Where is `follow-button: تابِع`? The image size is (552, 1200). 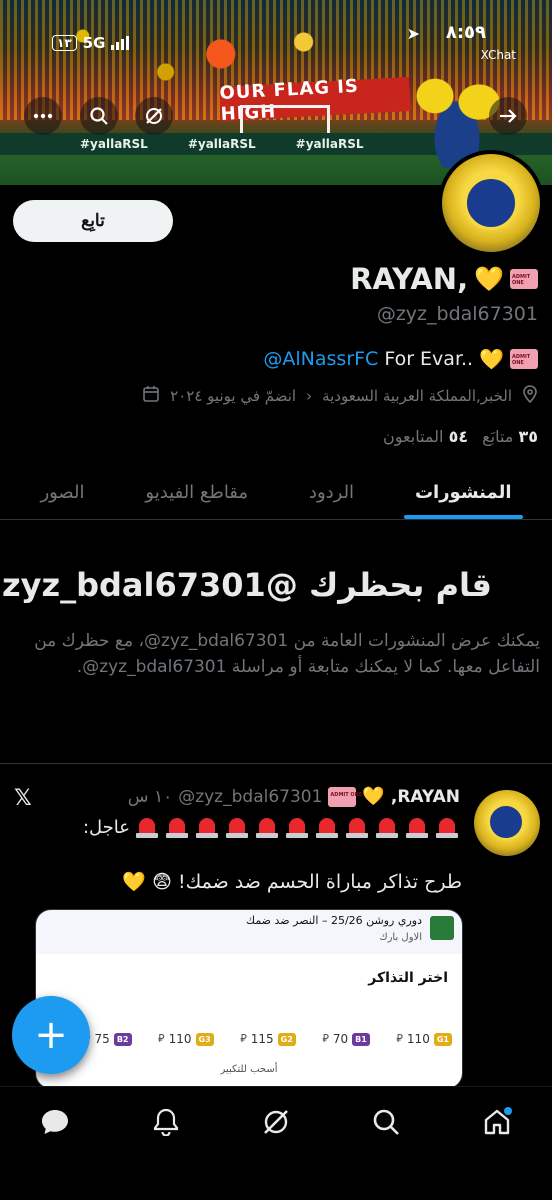 follow-button: تابِع is located at coordinates (93, 221).